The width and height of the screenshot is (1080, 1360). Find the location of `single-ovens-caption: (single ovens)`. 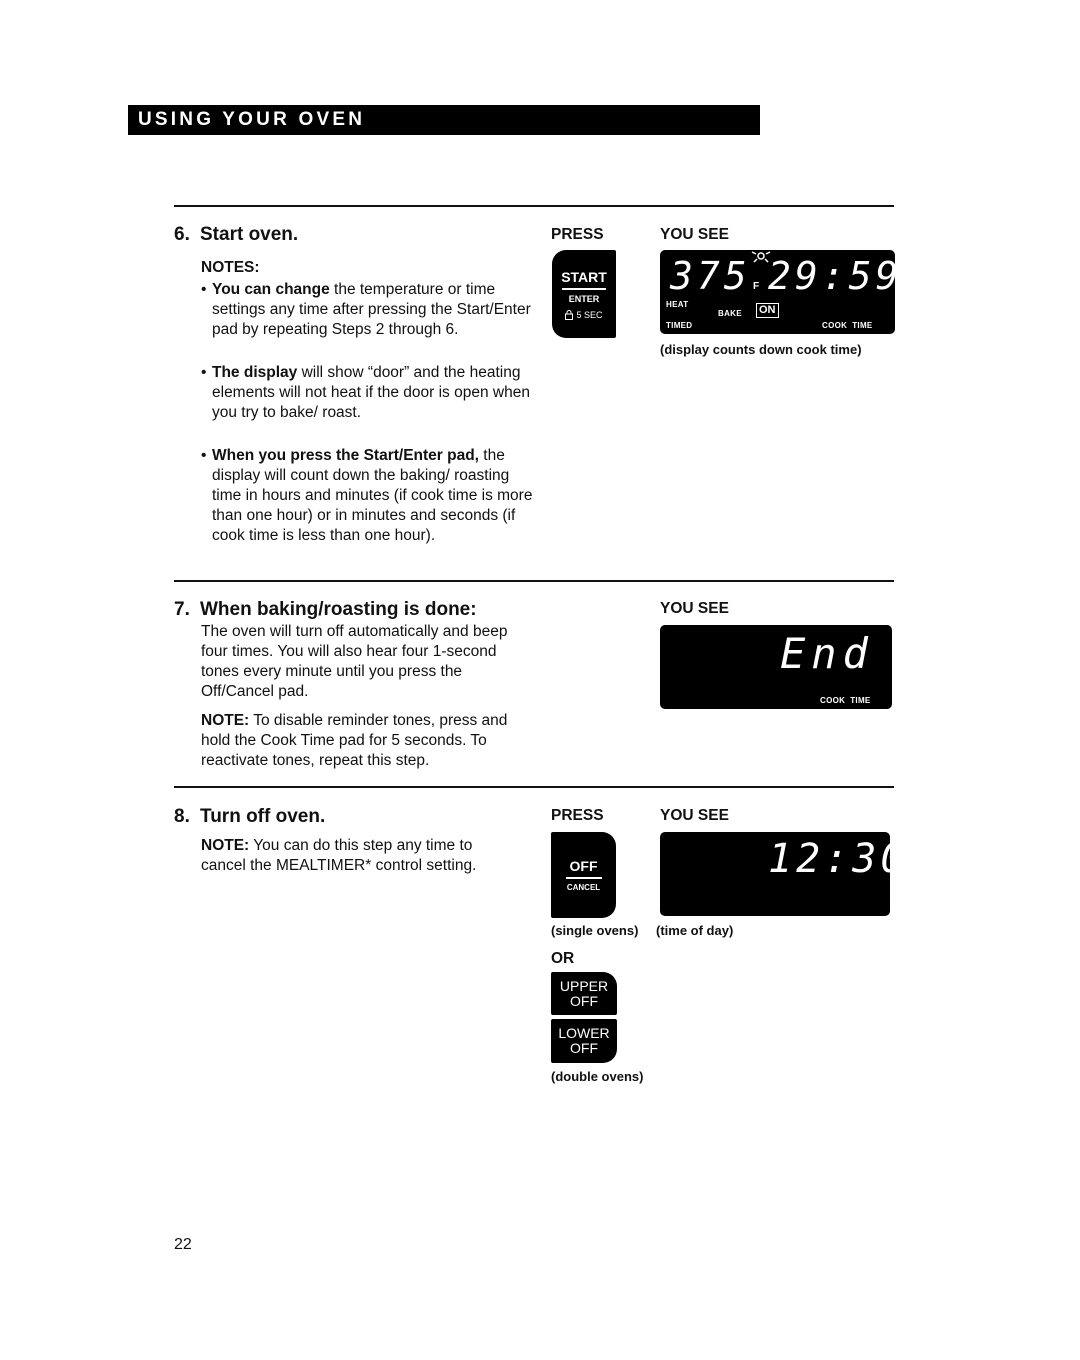

single-ovens-caption: (single ovens) is located at coordinates (595, 930).